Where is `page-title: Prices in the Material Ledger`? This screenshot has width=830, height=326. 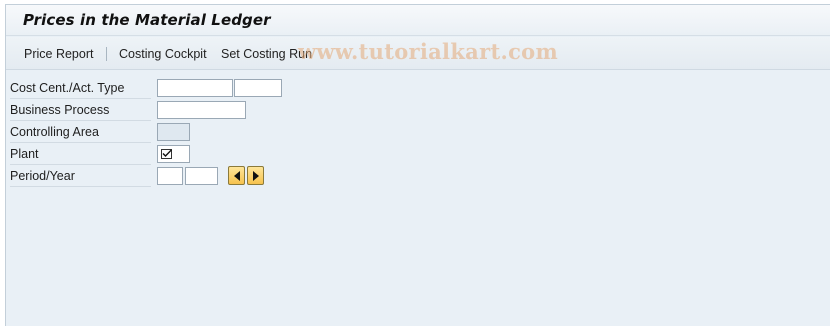
page-title: Prices in the Material Ledger is located at coordinates (147, 20).